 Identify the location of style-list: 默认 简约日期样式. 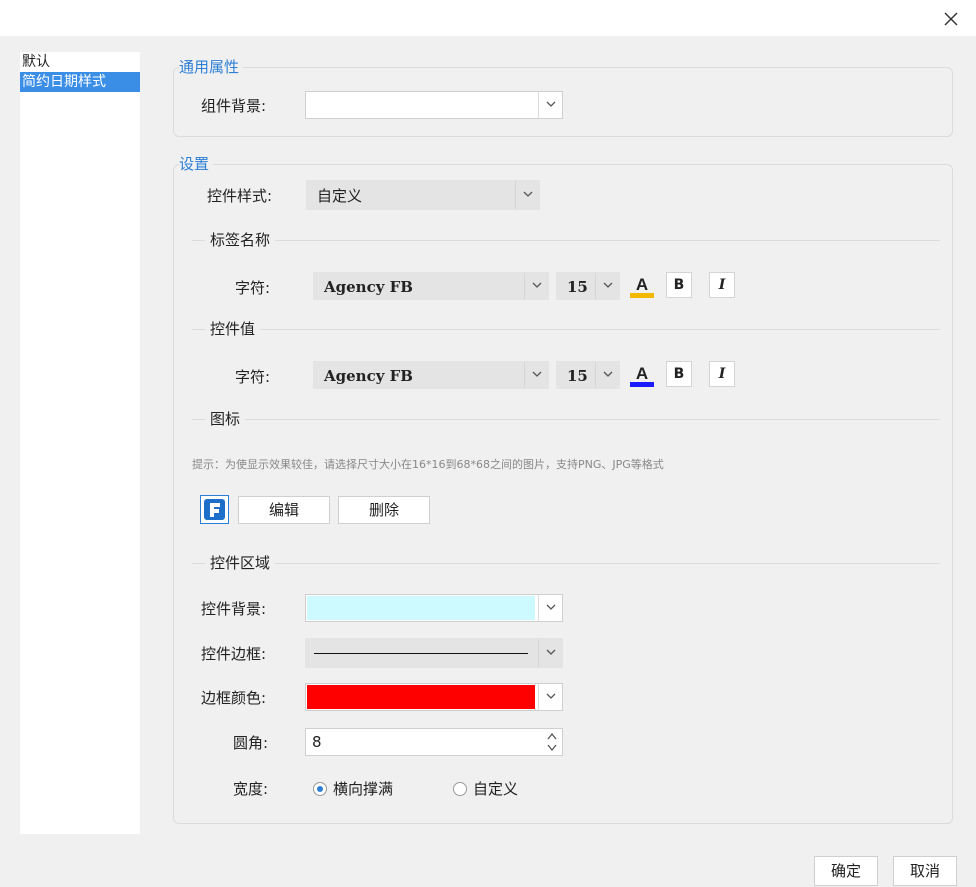
(80, 443).